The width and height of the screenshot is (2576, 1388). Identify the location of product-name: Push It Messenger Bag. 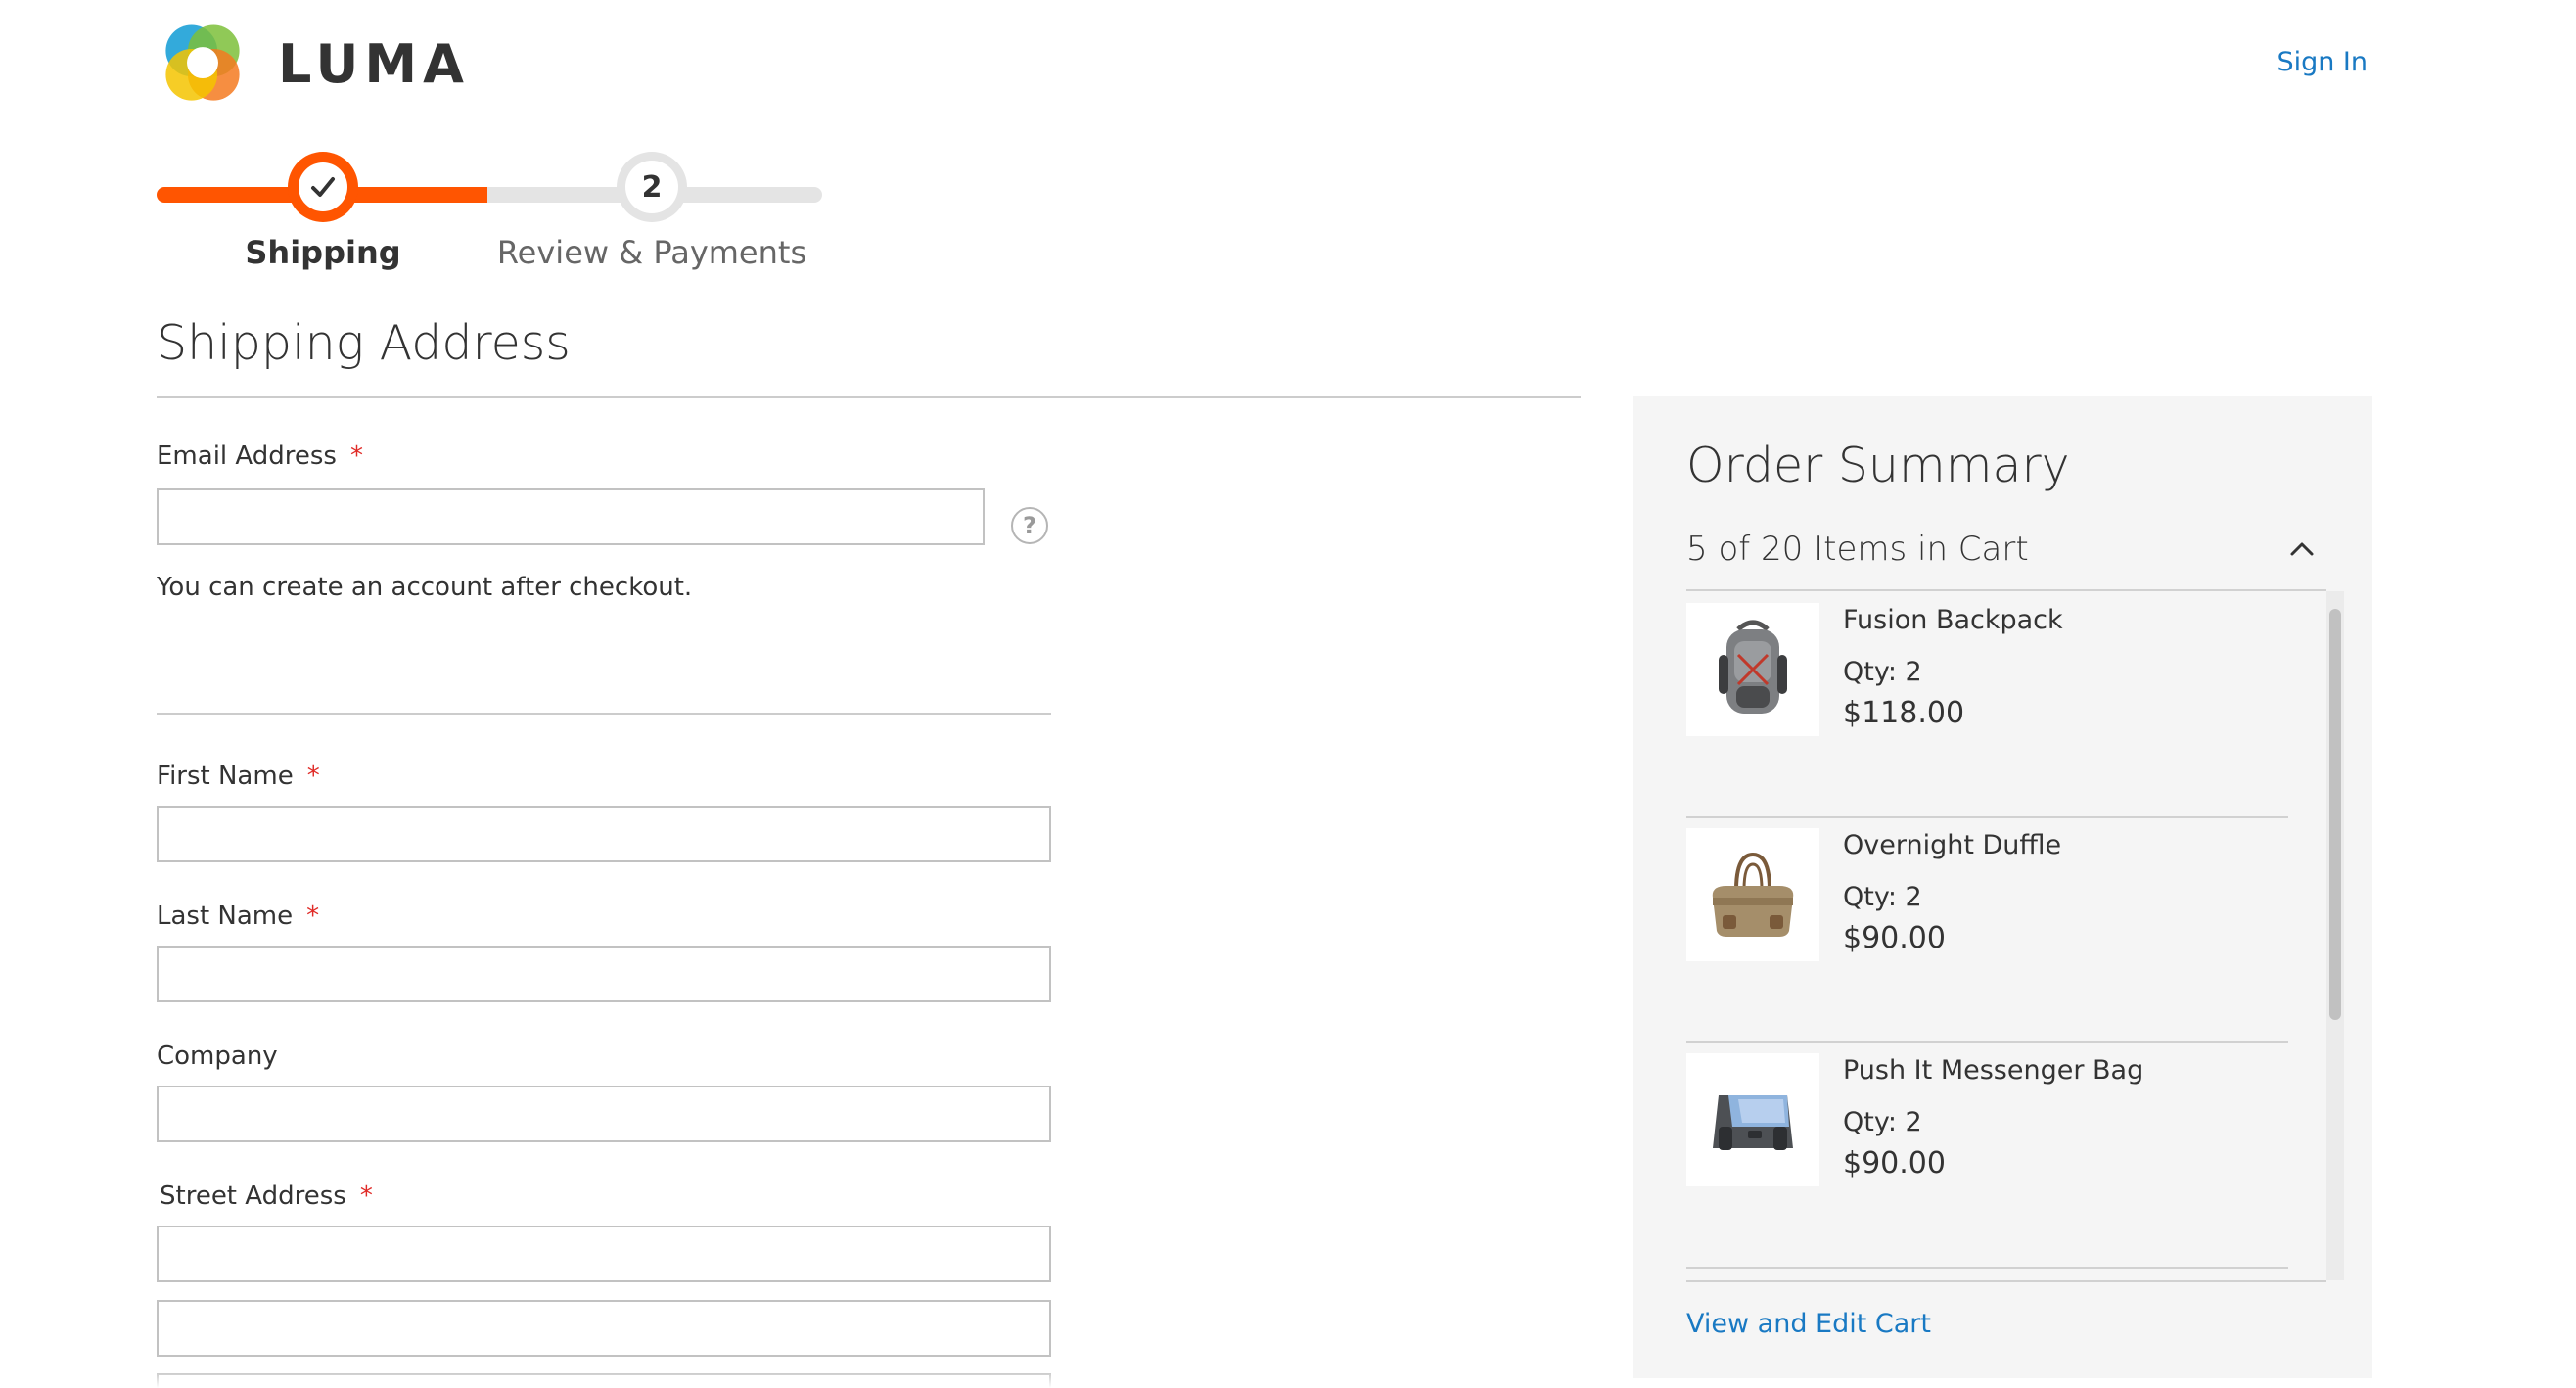
(1993, 1070).